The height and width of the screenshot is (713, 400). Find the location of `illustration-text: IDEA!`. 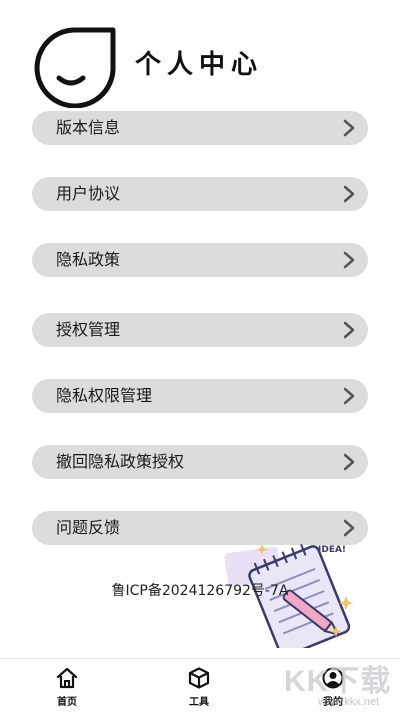

illustration-text: IDEA! is located at coordinates (332, 550).